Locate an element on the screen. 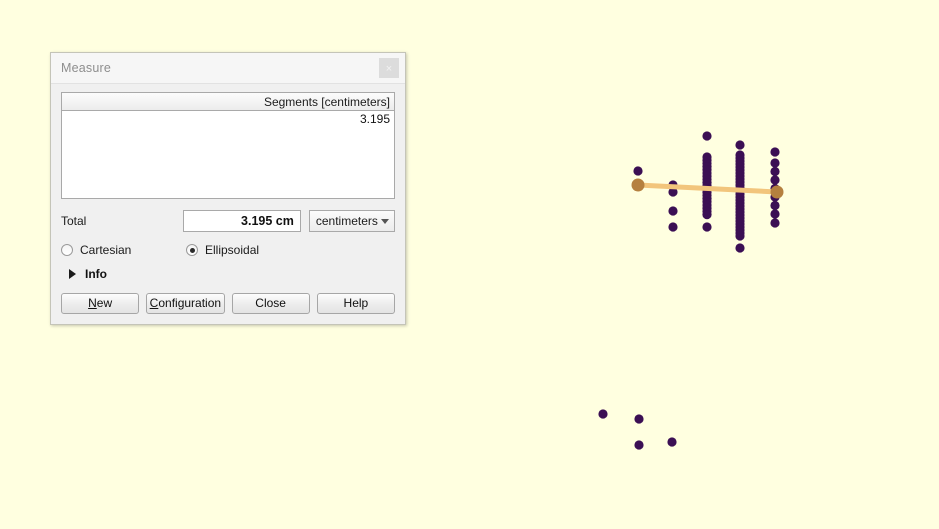 The image size is (939, 529). help-button: Help is located at coordinates (355, 303).